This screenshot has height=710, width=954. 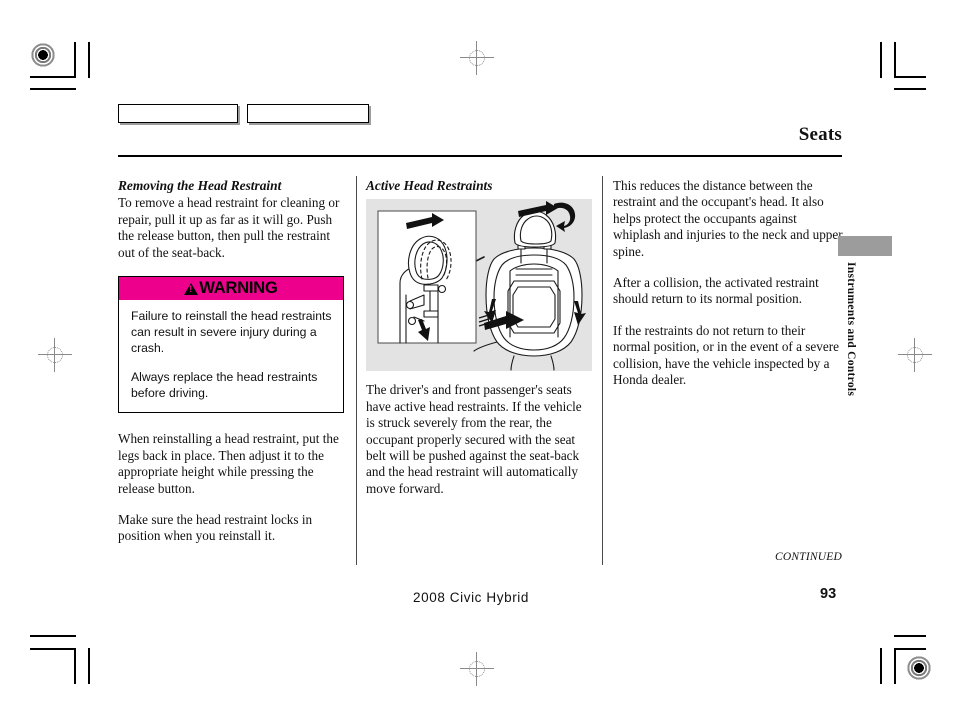 What do you see at coordinates (820, 134) in the screenshot?
I see `page-title: Seats` at bounding box center [820, 134].